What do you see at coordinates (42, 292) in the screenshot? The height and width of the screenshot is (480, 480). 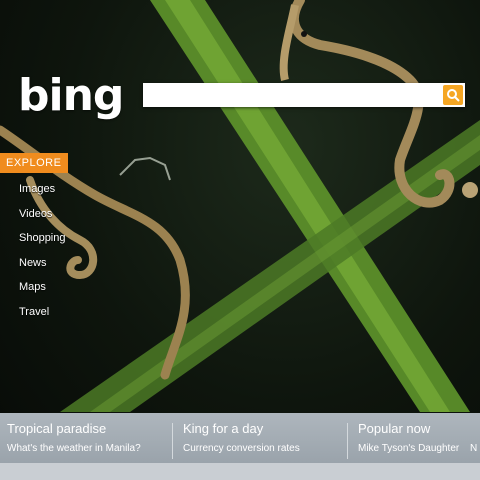 I see `nav-item-maps: Maps` at bounding box center [42, 292].